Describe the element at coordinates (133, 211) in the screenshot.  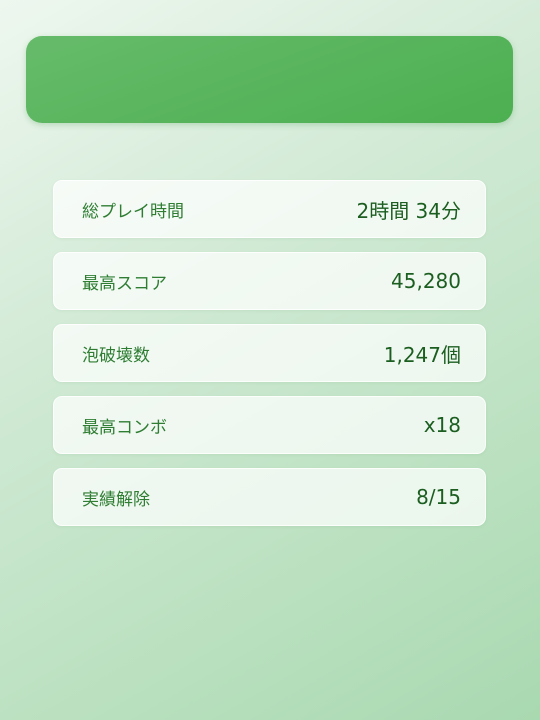
I see `stat-label: 総プレイ時間` at that location.